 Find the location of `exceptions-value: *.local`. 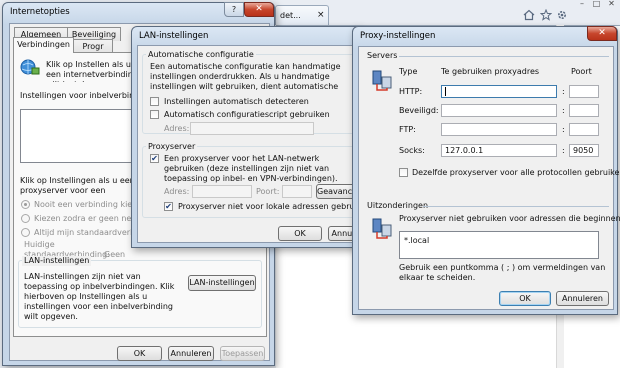

exceptions-value: *.local is located at coordinates (417, 240).